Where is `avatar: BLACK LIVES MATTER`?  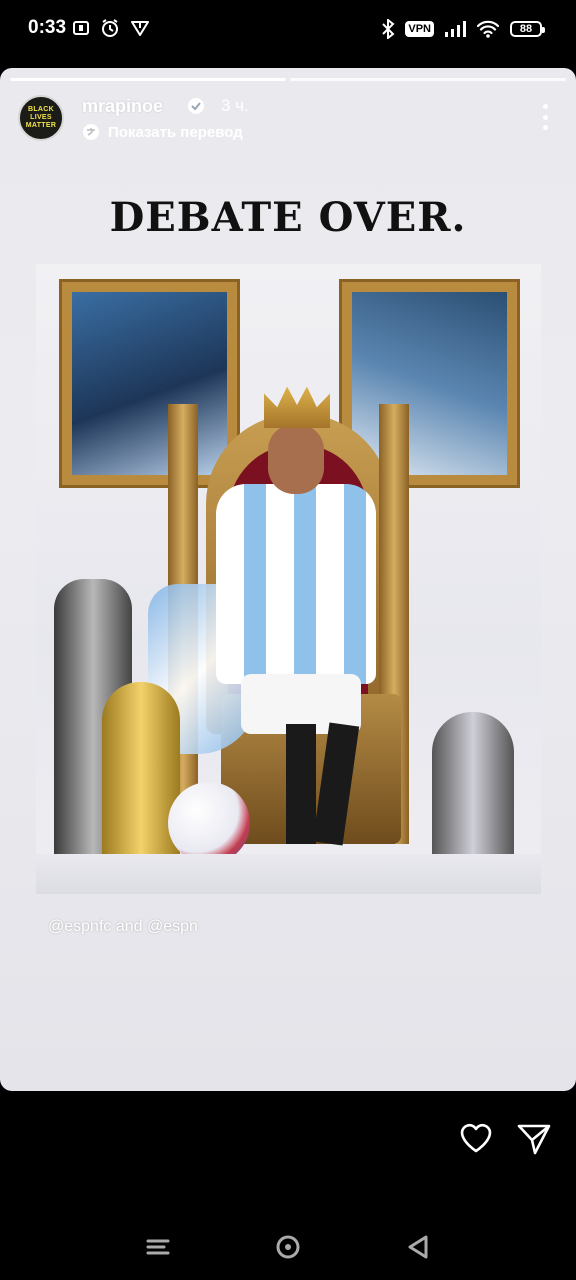 avatar: BLACK LIVES MATTER is located at coordinates (41, 118).